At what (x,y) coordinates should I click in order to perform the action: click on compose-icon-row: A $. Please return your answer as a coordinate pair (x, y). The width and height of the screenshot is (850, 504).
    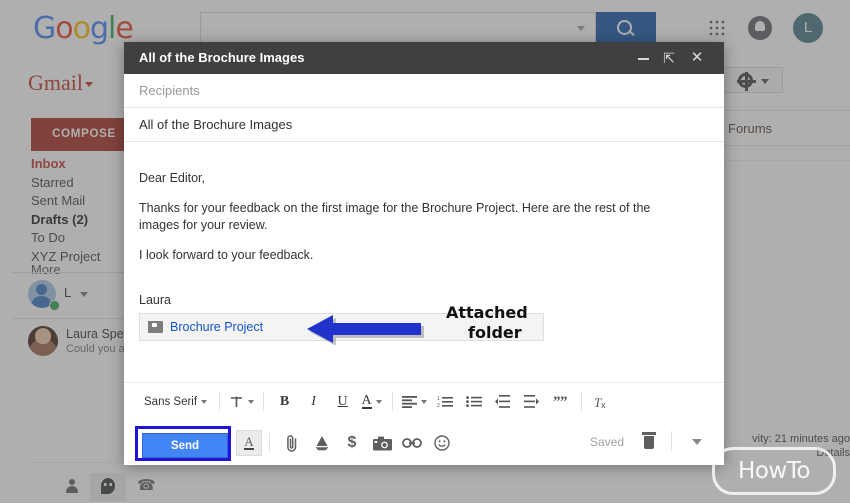
    Looking at the image, I should click on (346, 443).